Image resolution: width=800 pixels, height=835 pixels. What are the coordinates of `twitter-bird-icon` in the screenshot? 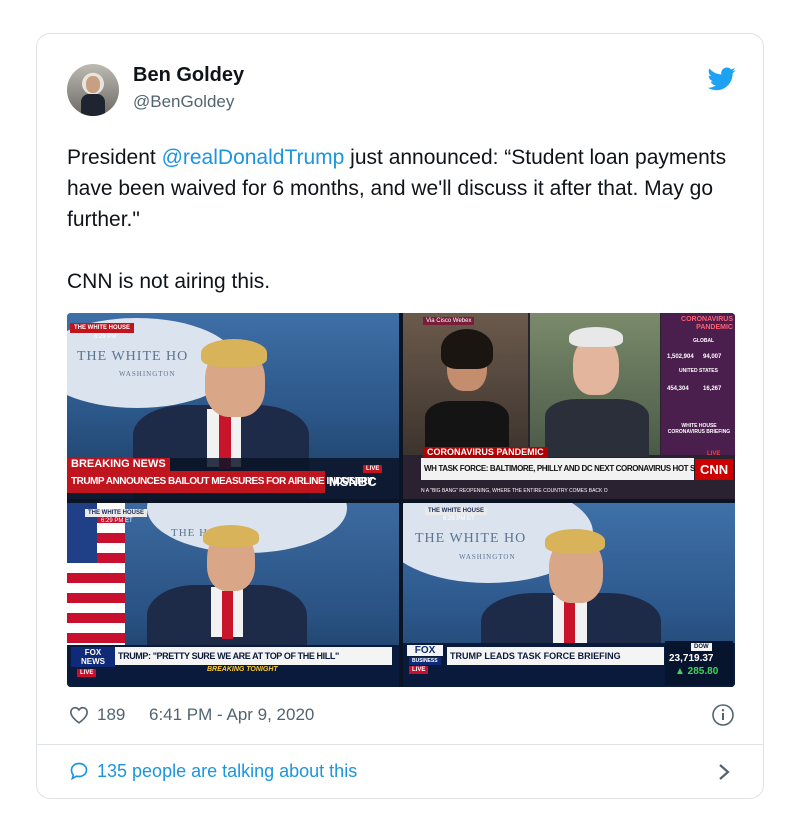 It's located at (722, 79).